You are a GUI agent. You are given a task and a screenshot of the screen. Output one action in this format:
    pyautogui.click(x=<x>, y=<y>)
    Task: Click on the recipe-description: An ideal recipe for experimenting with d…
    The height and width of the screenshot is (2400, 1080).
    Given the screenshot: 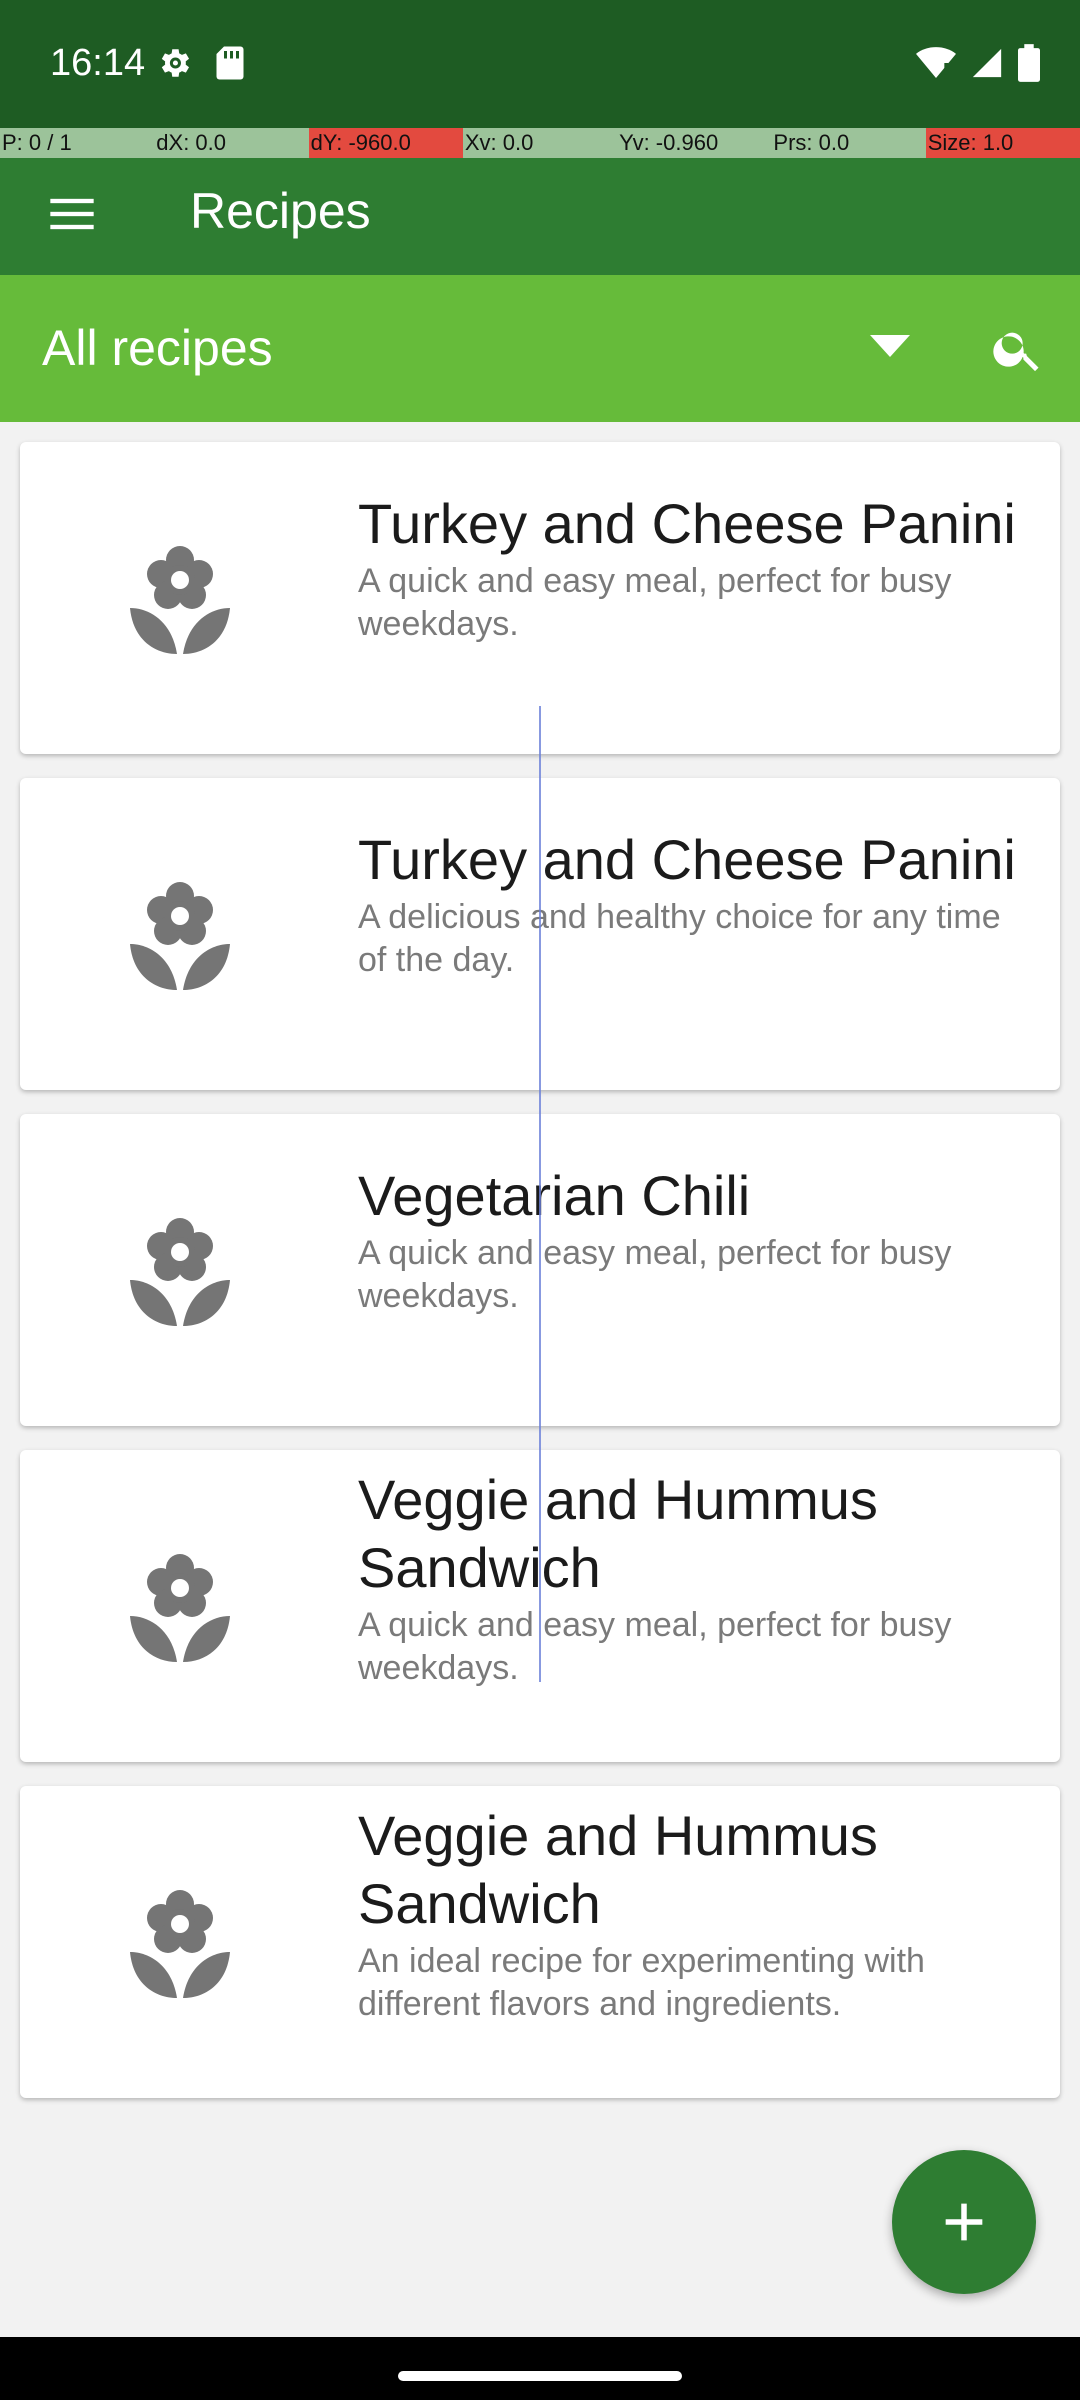 What is the action you would take?
    pyautogui.click(x=641, y=1982)
    